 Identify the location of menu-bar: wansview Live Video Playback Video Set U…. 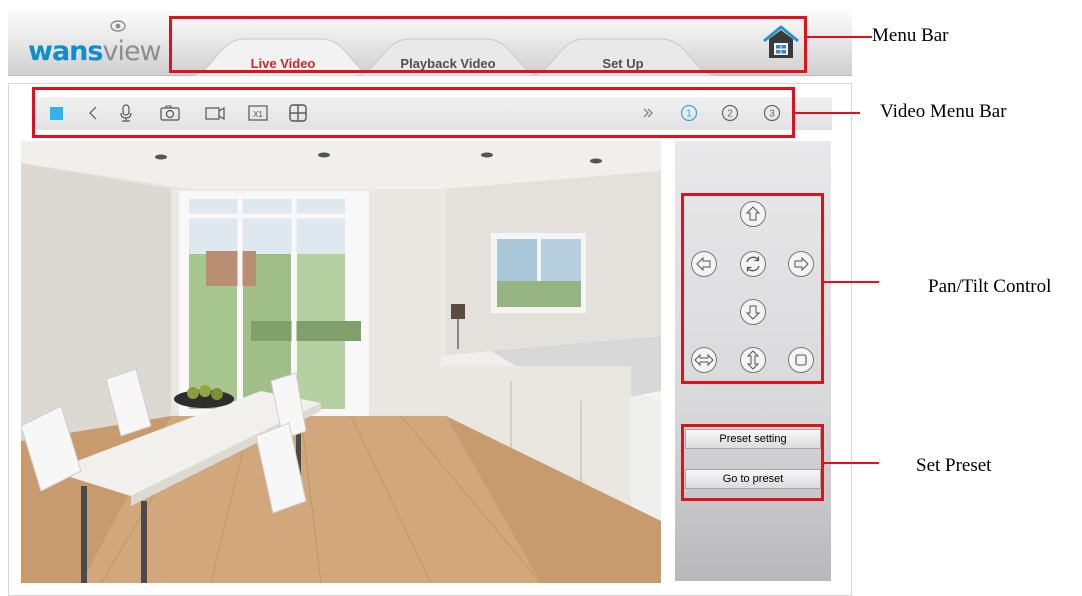
(430, 43).